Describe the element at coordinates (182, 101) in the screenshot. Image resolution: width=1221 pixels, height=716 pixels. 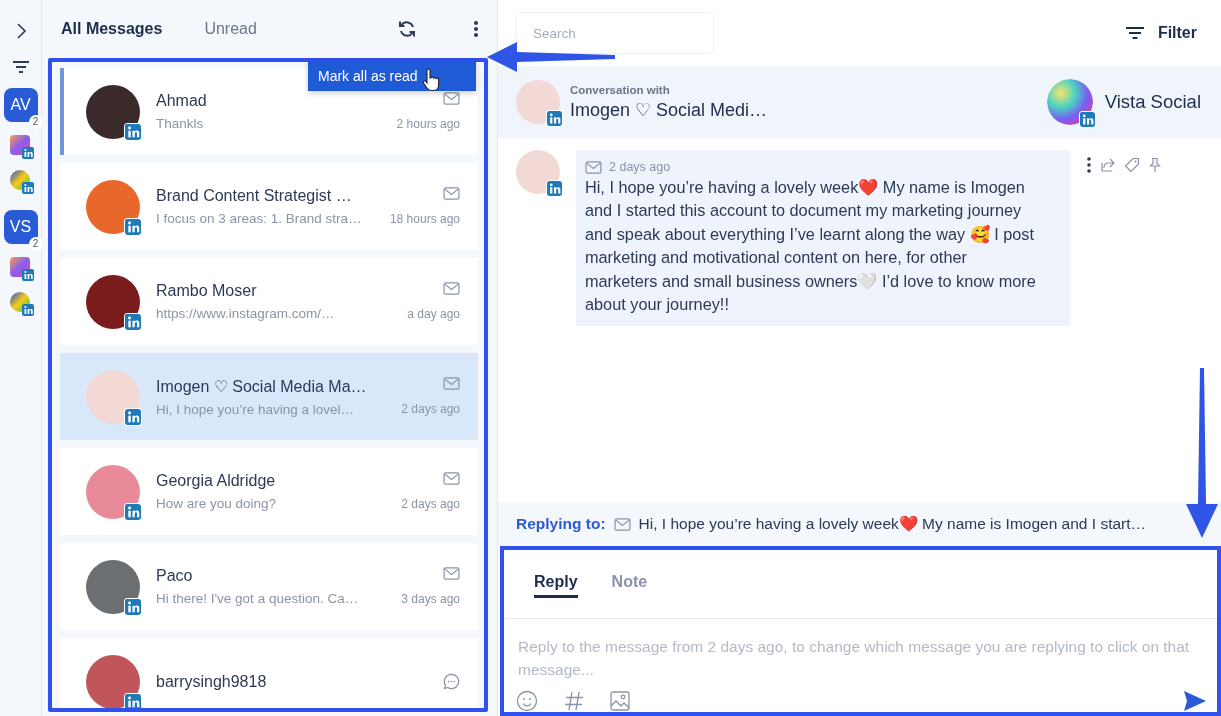
I see `contact-name: Ahmad` at that location.